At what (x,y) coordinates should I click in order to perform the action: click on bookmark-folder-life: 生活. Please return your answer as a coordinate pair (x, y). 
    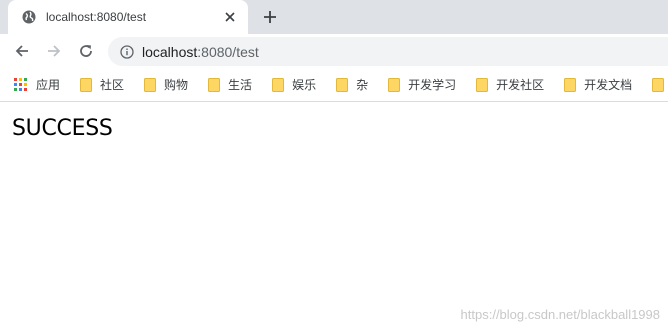
    Looking at the image, I should click on (230, 85).